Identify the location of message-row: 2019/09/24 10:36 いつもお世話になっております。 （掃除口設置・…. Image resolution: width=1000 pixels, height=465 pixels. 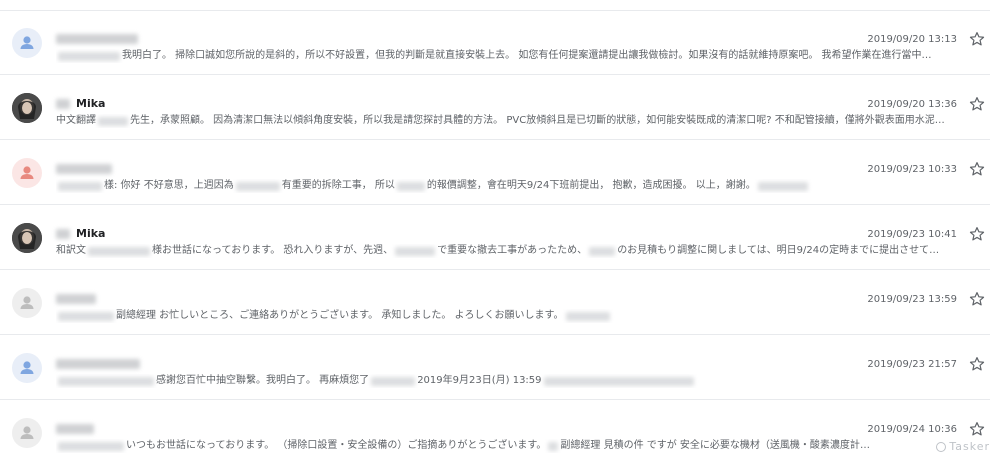
(495, 433).